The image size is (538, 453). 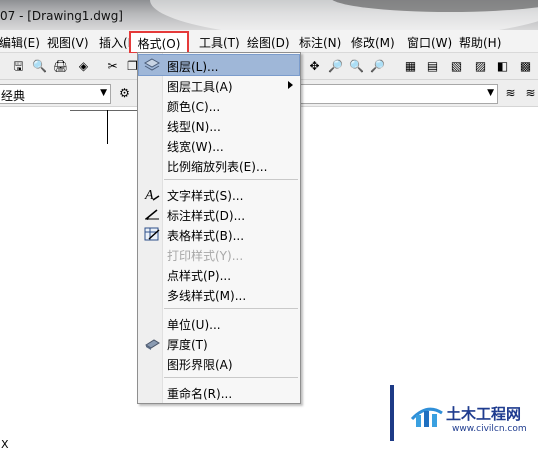 What do you see at coordinates (20, 42) in the screenshot?
I see `menu-edit: 编辑(E)` at bounding box center [20, 42].